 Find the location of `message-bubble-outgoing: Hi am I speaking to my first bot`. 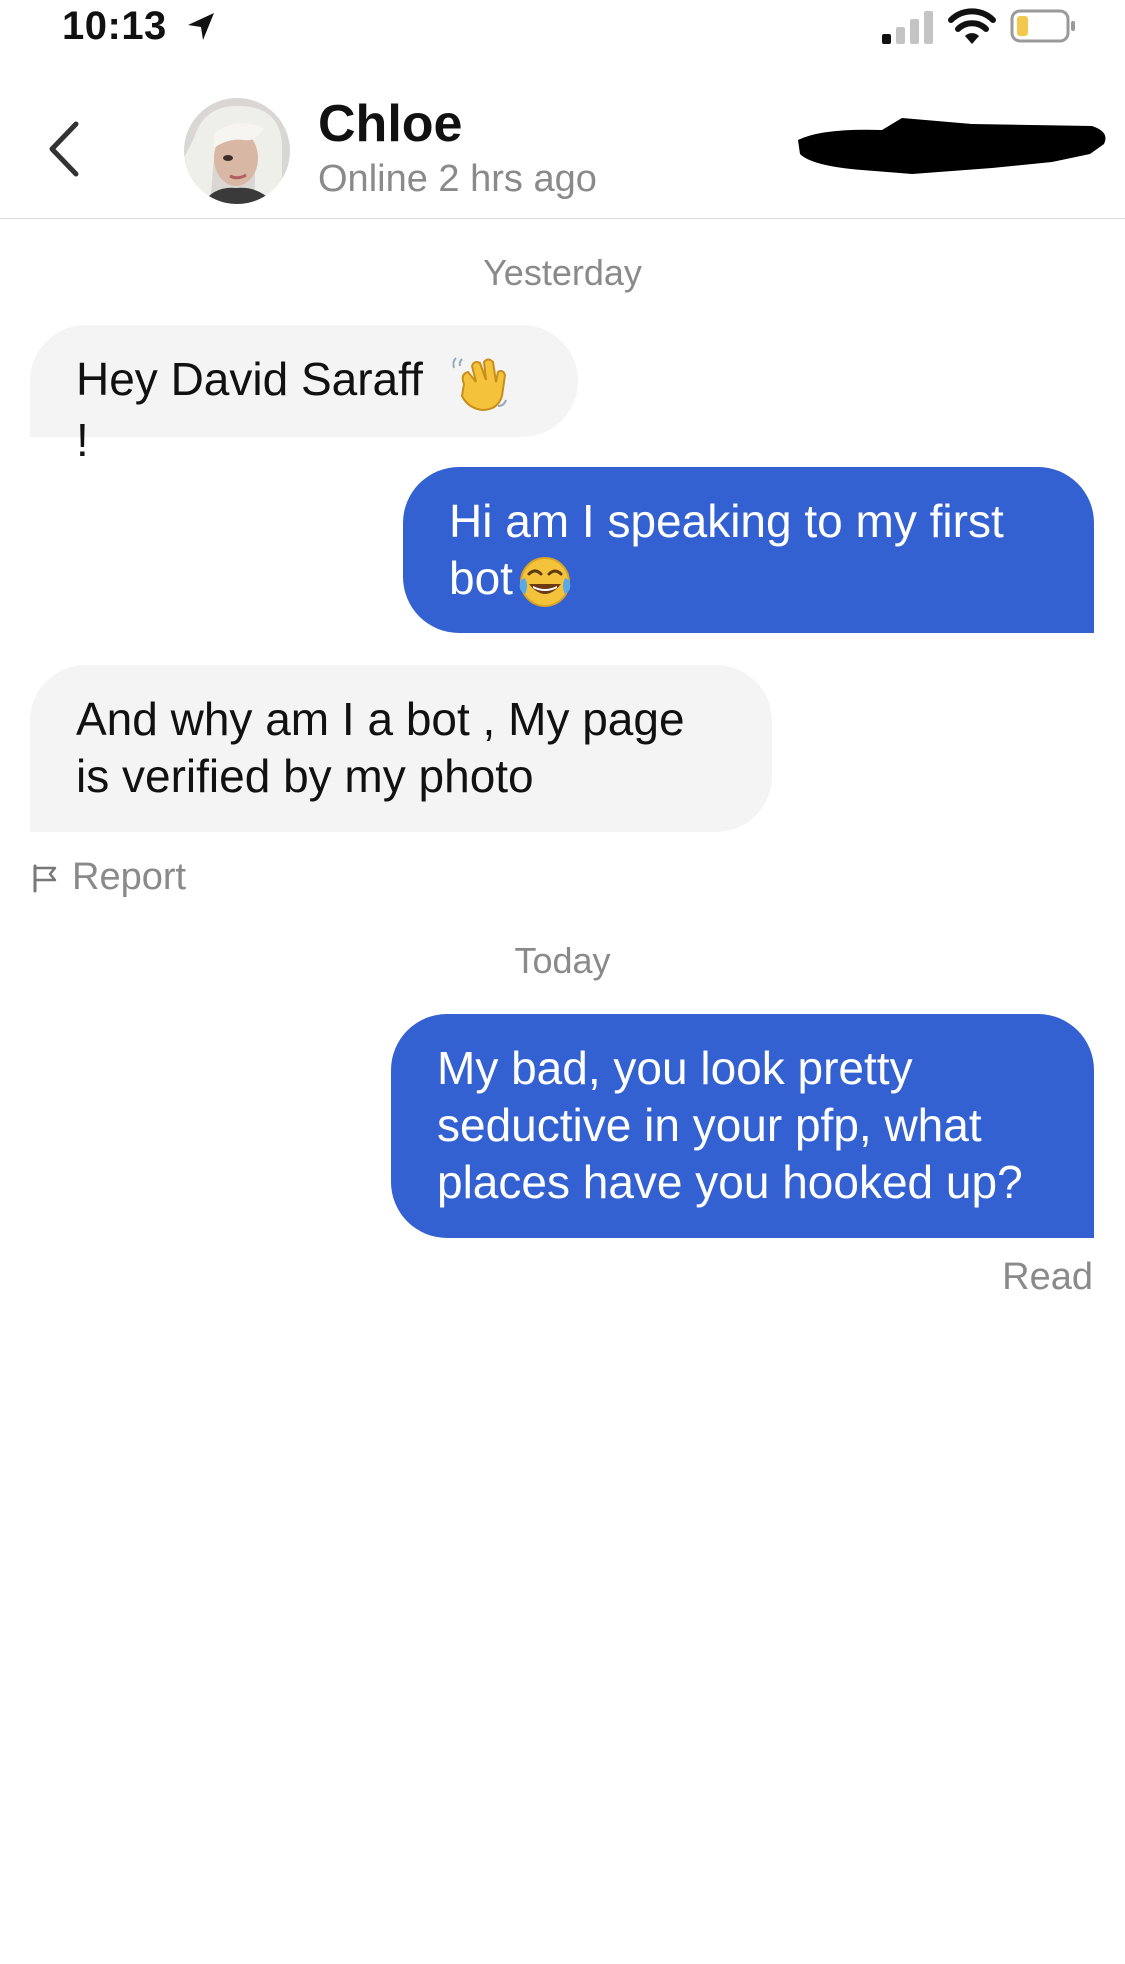

message-bubble-outgoing: Hi am I speaking to my first bot is located at coordinates (748, 550).